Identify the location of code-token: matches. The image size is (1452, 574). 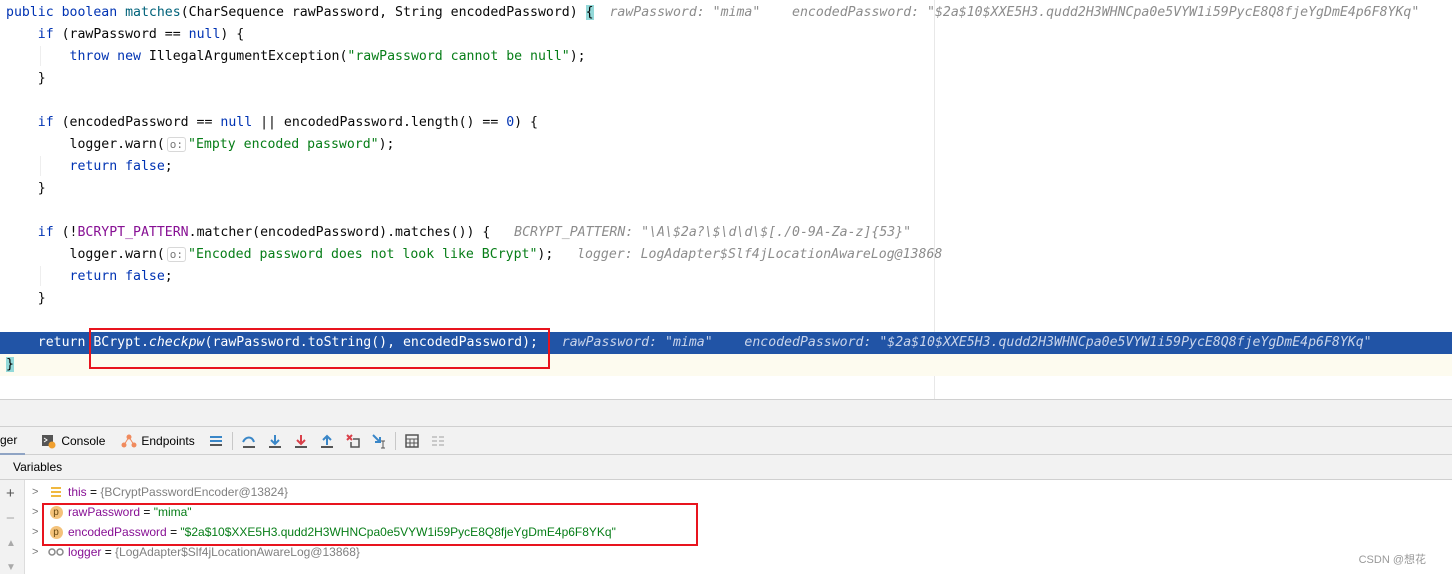
(153, 12).